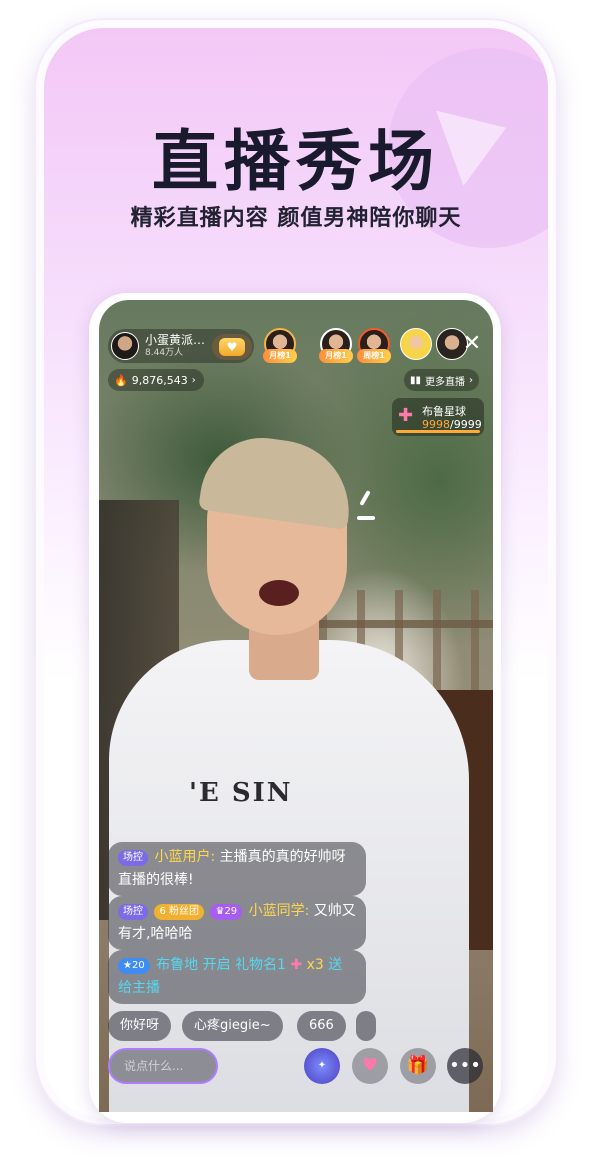 Image resolution: width=592 pixels, height=1173 pixels. I want to click on more-live-button: ▮▮ 更多直播 ›, so click(442, 380).